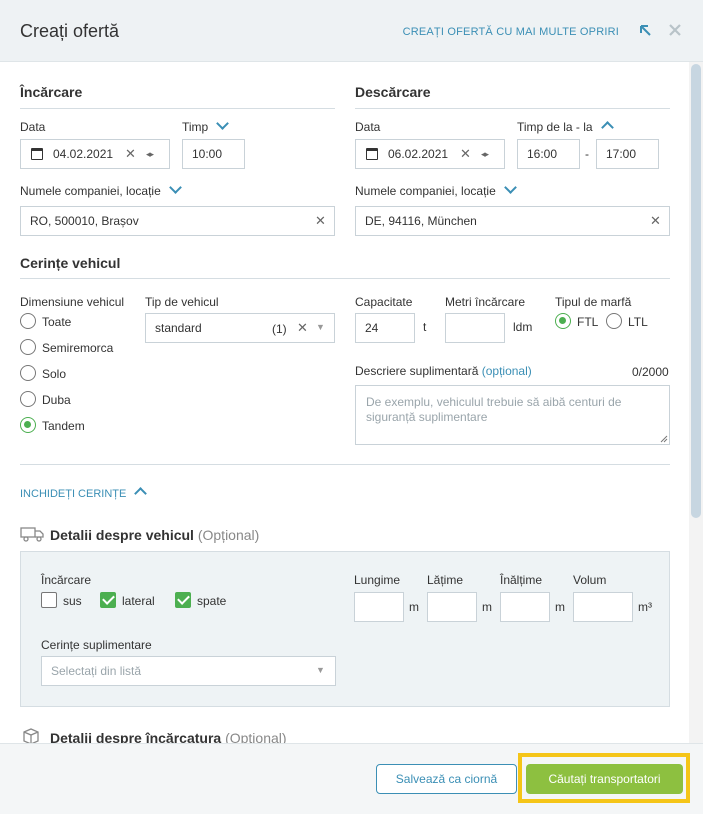 This screenshot has width=703, height=814. Describe the element at coordinates (279, 329) in the screenshot. I see `vehicle-type-count: (1)` at that location.